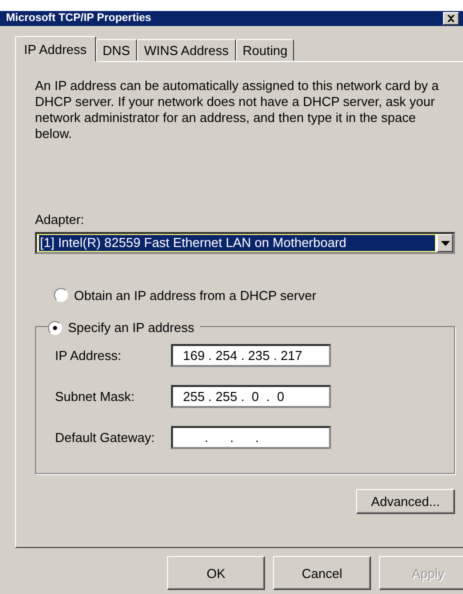 Image resolution: width=463 pixels, height=594 pixels. I want to click on close-icon, so click(451, 18).